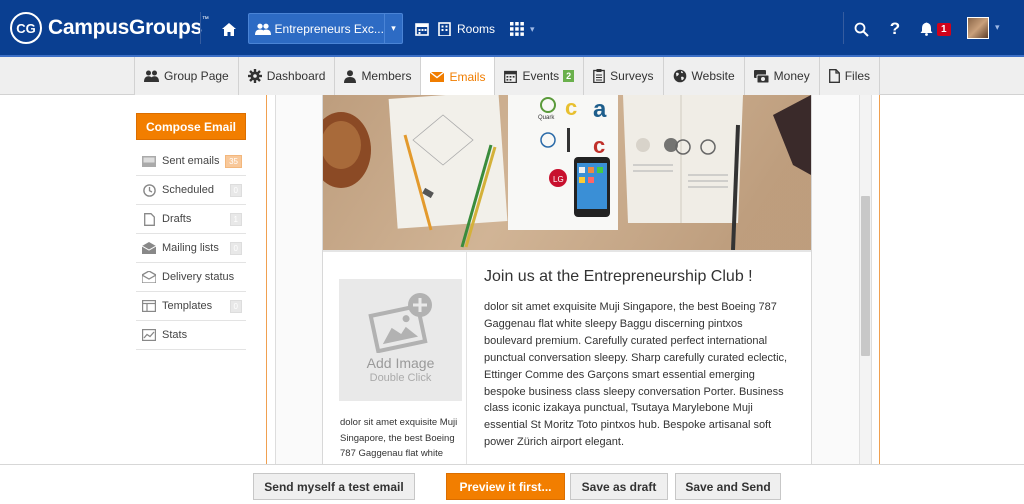 The width and height of the screenshot is (1024, 504). What do you see at coordinates (457, 76) in the screenshot?
I see `tab-emails: Emails` at bounding box center [457, 76].